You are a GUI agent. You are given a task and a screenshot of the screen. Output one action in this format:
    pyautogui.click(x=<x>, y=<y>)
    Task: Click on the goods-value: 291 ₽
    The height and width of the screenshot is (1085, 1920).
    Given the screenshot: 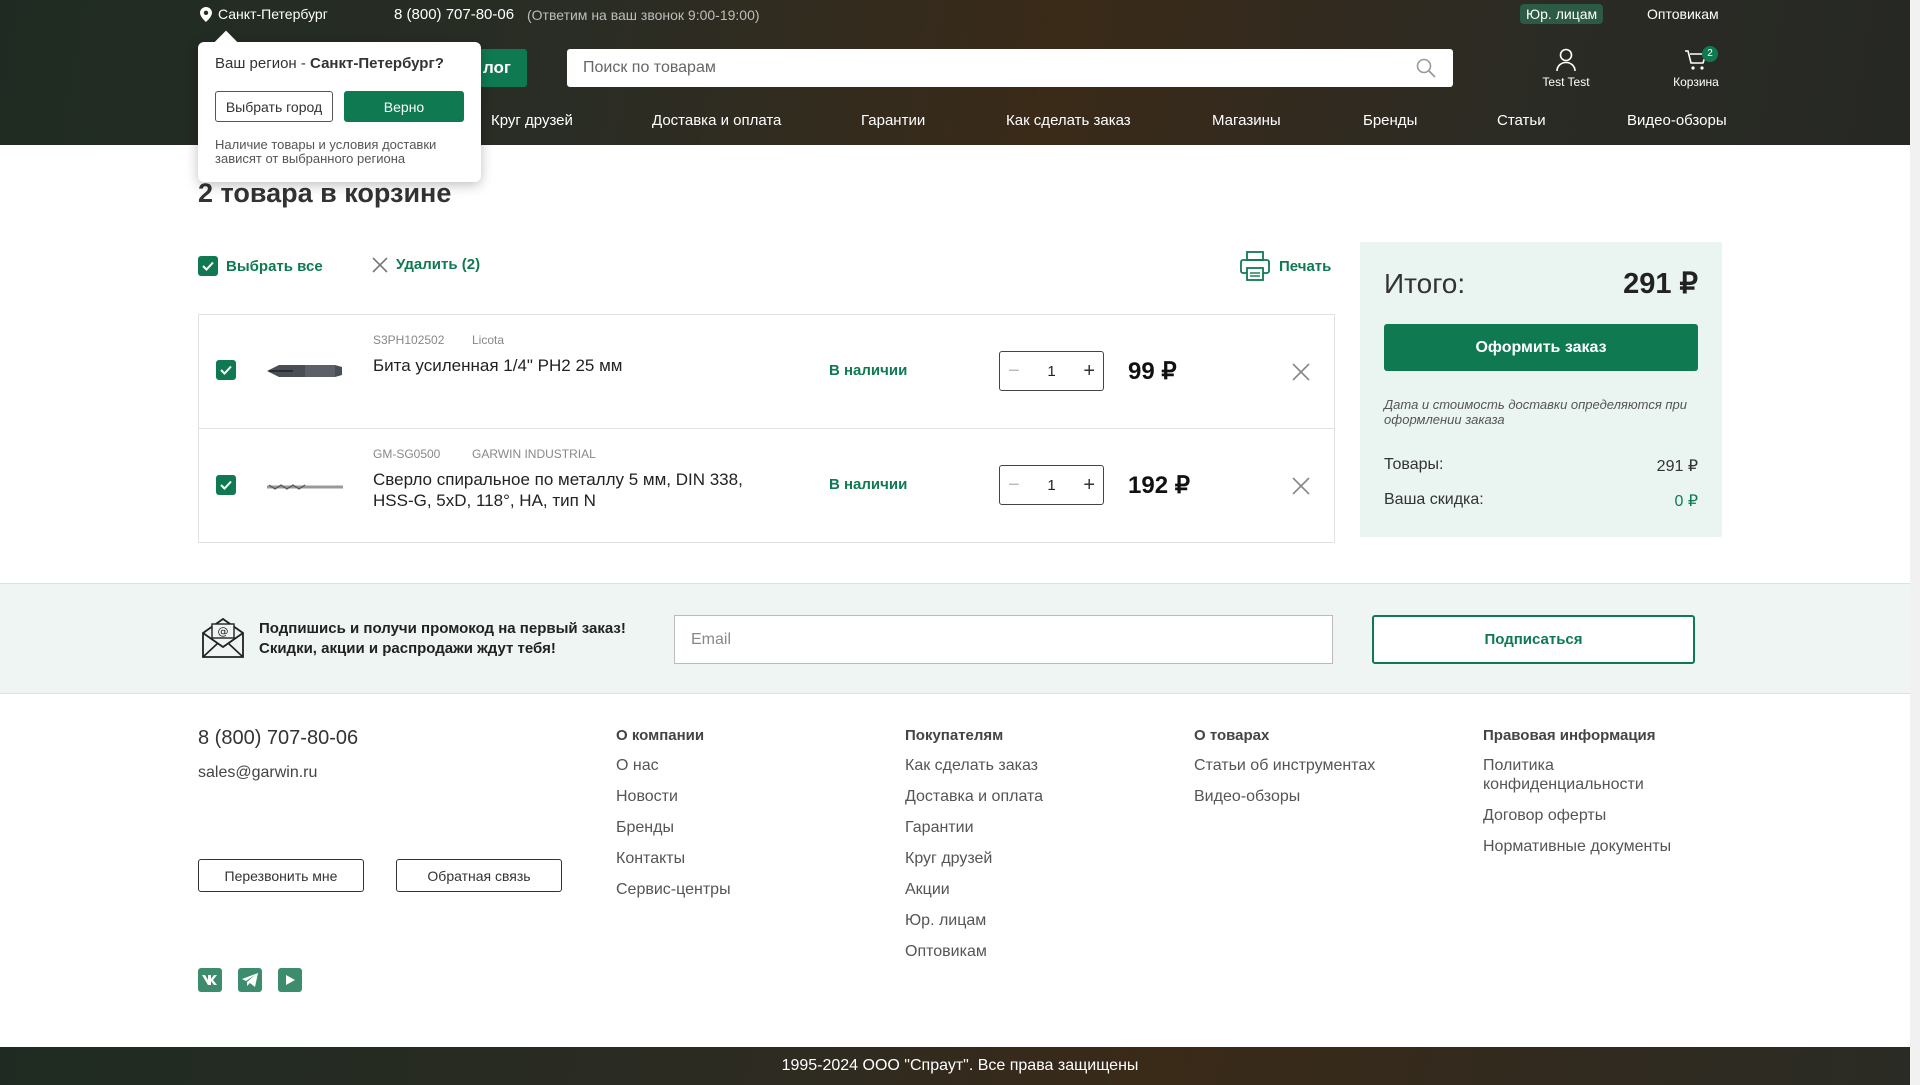 What is the action you would take?
    pyautogui.click(x=1677, y=466)
    